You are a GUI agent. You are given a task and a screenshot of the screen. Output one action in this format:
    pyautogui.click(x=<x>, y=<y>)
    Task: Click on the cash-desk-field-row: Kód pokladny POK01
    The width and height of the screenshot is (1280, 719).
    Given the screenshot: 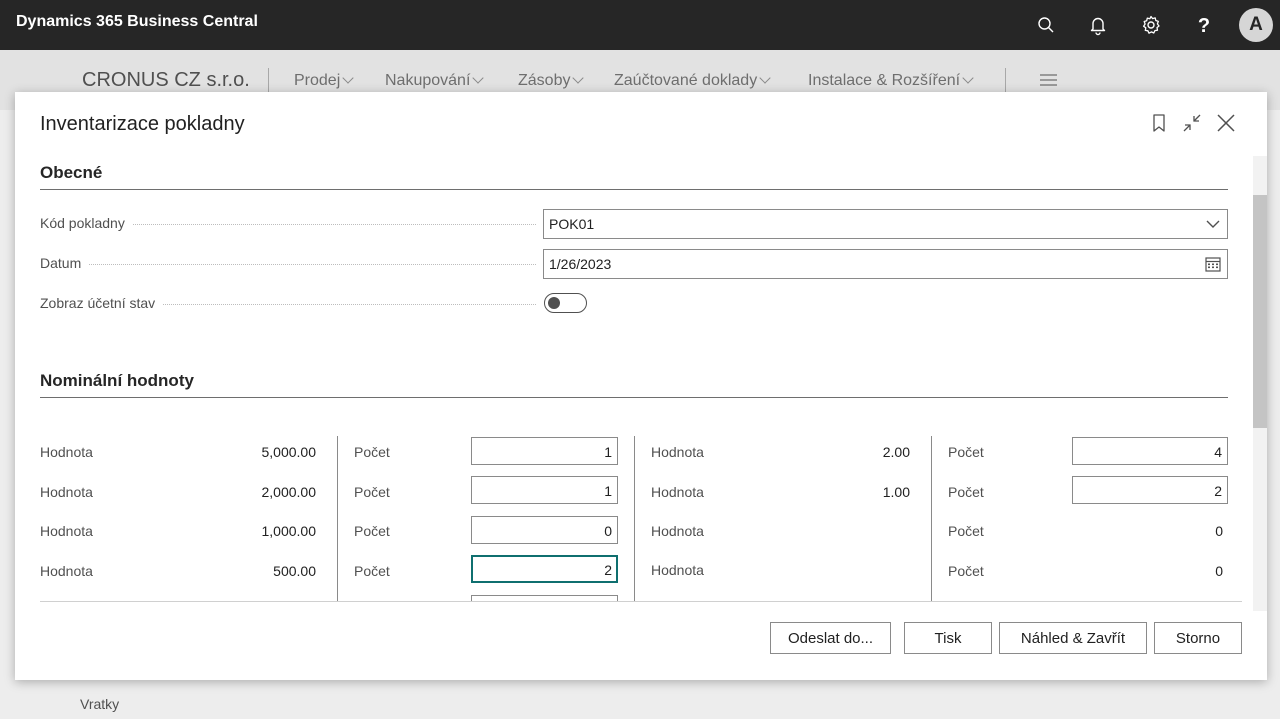 What is the action you would take?
    pyautogui.click(x=634, y=224)
    